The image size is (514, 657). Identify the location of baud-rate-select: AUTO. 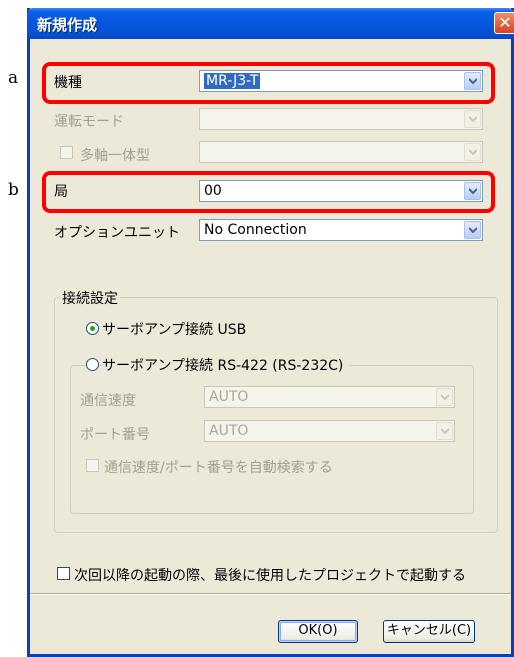
(329, 397).